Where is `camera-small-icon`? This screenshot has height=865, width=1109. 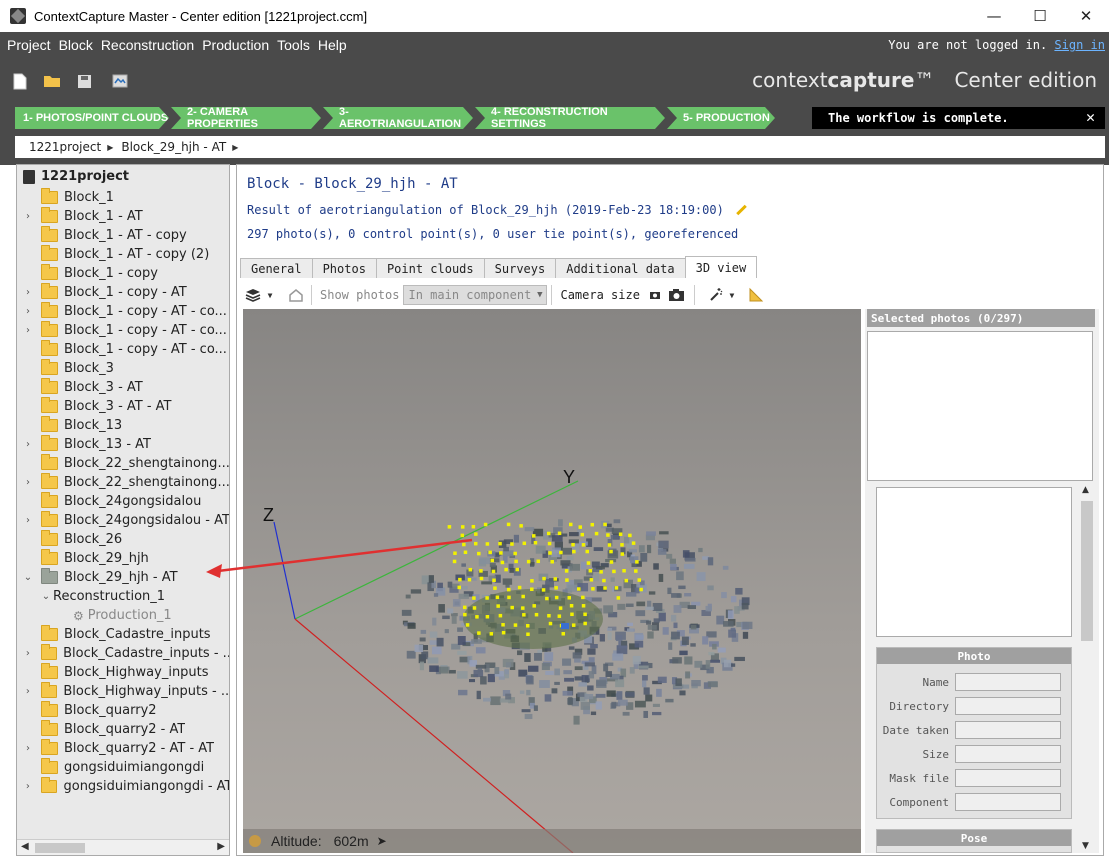
camera-small-icon is located at coordinates (655, 295).